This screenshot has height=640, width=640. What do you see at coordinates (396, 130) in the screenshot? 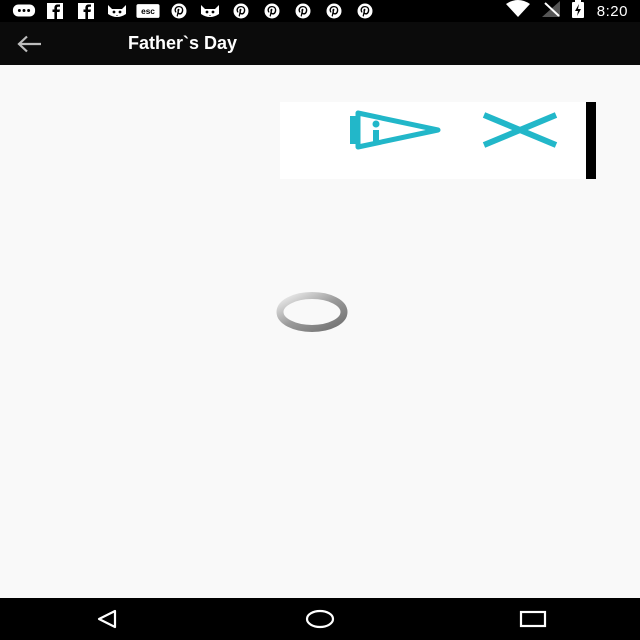
I see `ad-choices-icon` at bounding box center [396, 130].